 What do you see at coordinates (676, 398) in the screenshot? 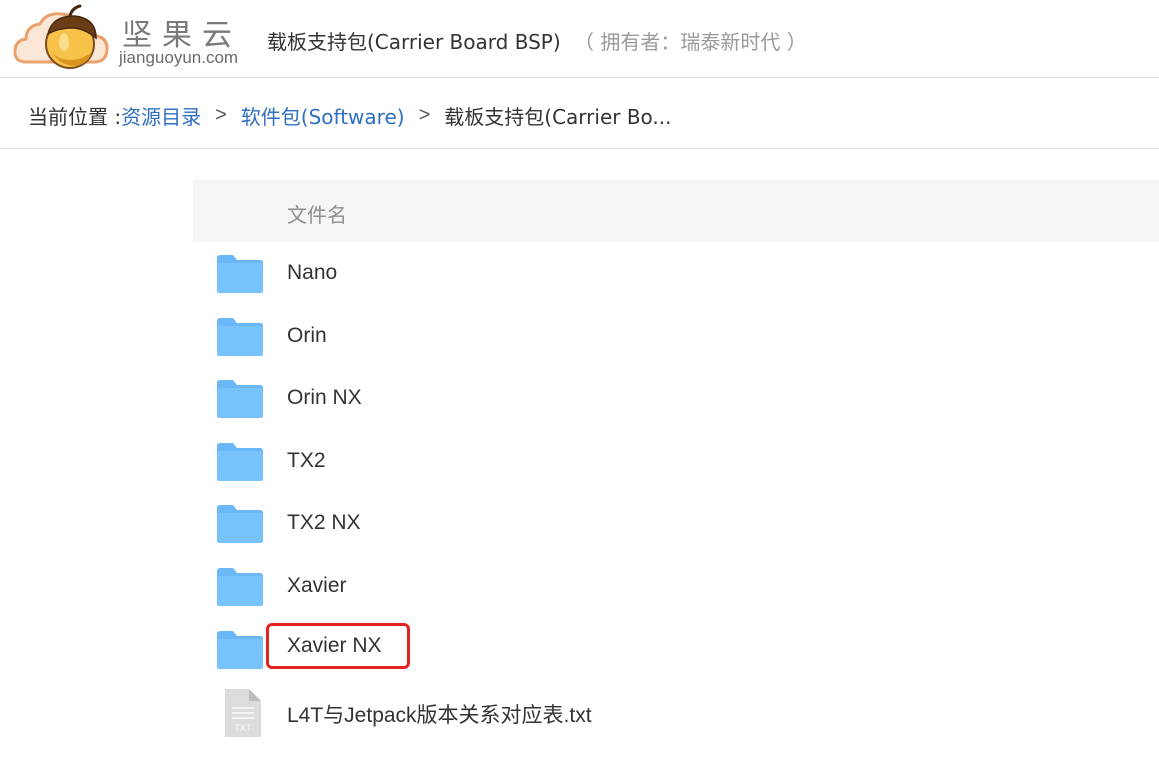
I see `folder-row: Orin NX` at bounding box center [676, 398].